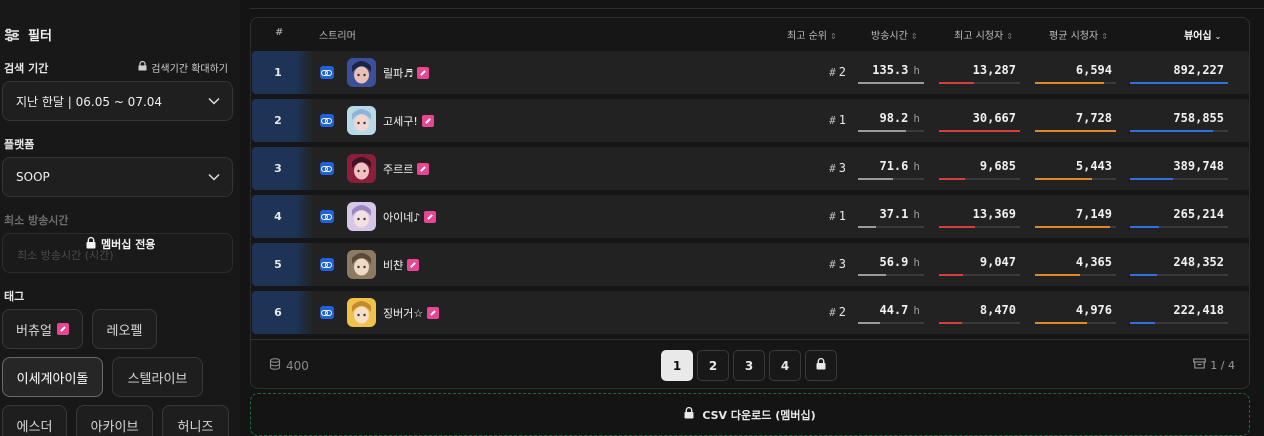 The height and width of the screenshot is (436, 1264). What do you see at coordinates (401, 265) in the screenshot?
I see `streamer-name: 비챤` at bounding box center [401, 265].